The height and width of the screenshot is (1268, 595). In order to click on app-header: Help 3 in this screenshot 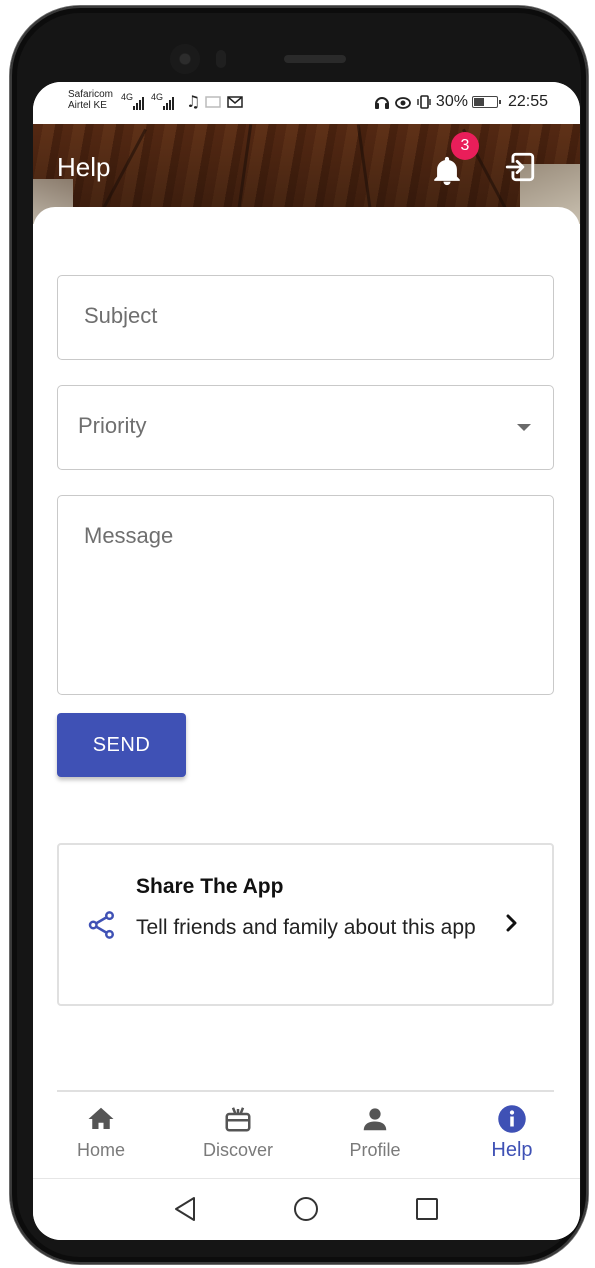, I will do `click(306, 174)`.